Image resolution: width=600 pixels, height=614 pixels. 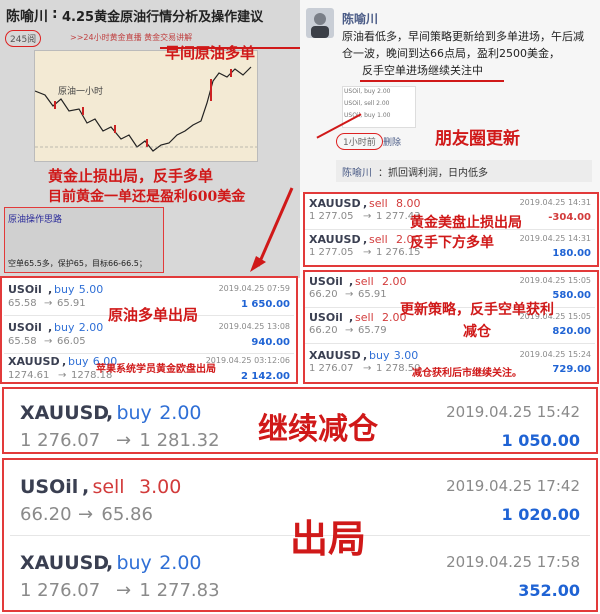 I want to click on article-author: 陈喻川, so click(x=27, y=17).